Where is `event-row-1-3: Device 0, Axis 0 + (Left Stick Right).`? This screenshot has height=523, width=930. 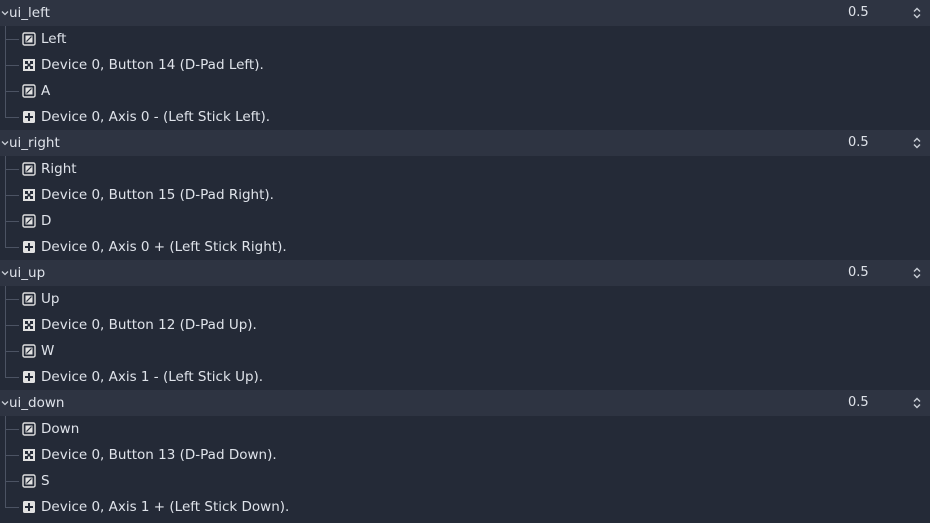 event-row-1-3: Device 0, Axis 0 + (Left Stick Right). is located at coordinates (465, 247).